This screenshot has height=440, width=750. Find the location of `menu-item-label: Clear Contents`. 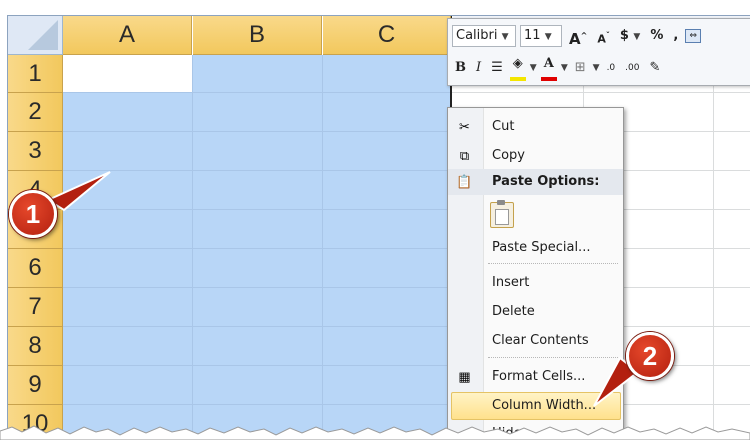

menu-item-label: Clear Contents is located at coordinates (540, 340).